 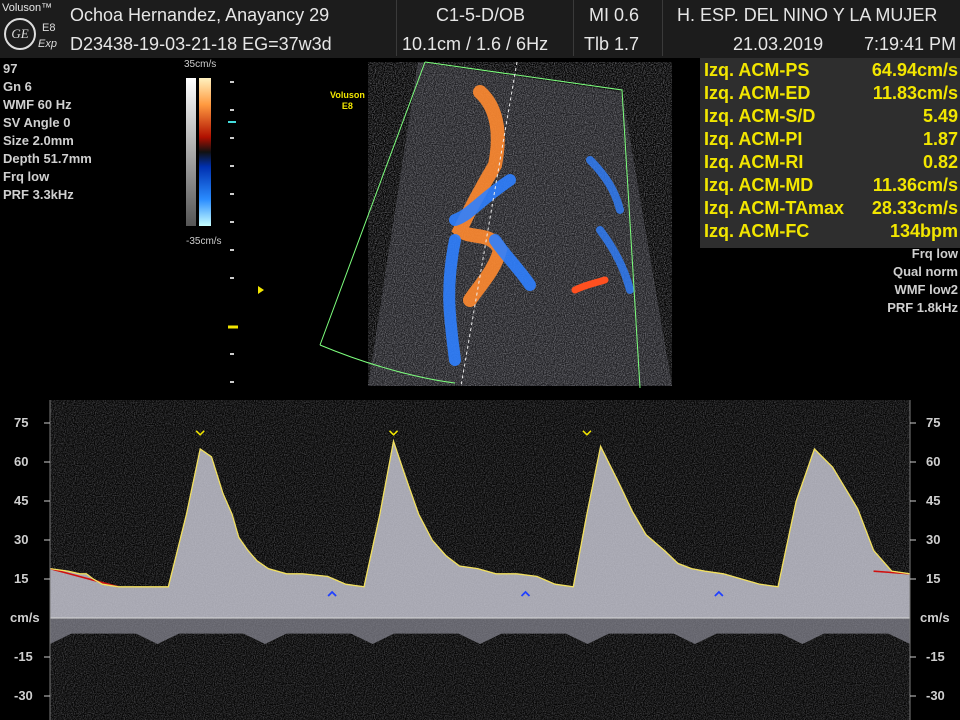 What do you see at coordinates (831, 231) in the screenshot?
I see `measurement-row: Izq. ACM-FC 134bpm` at bounding box center [831, 231].